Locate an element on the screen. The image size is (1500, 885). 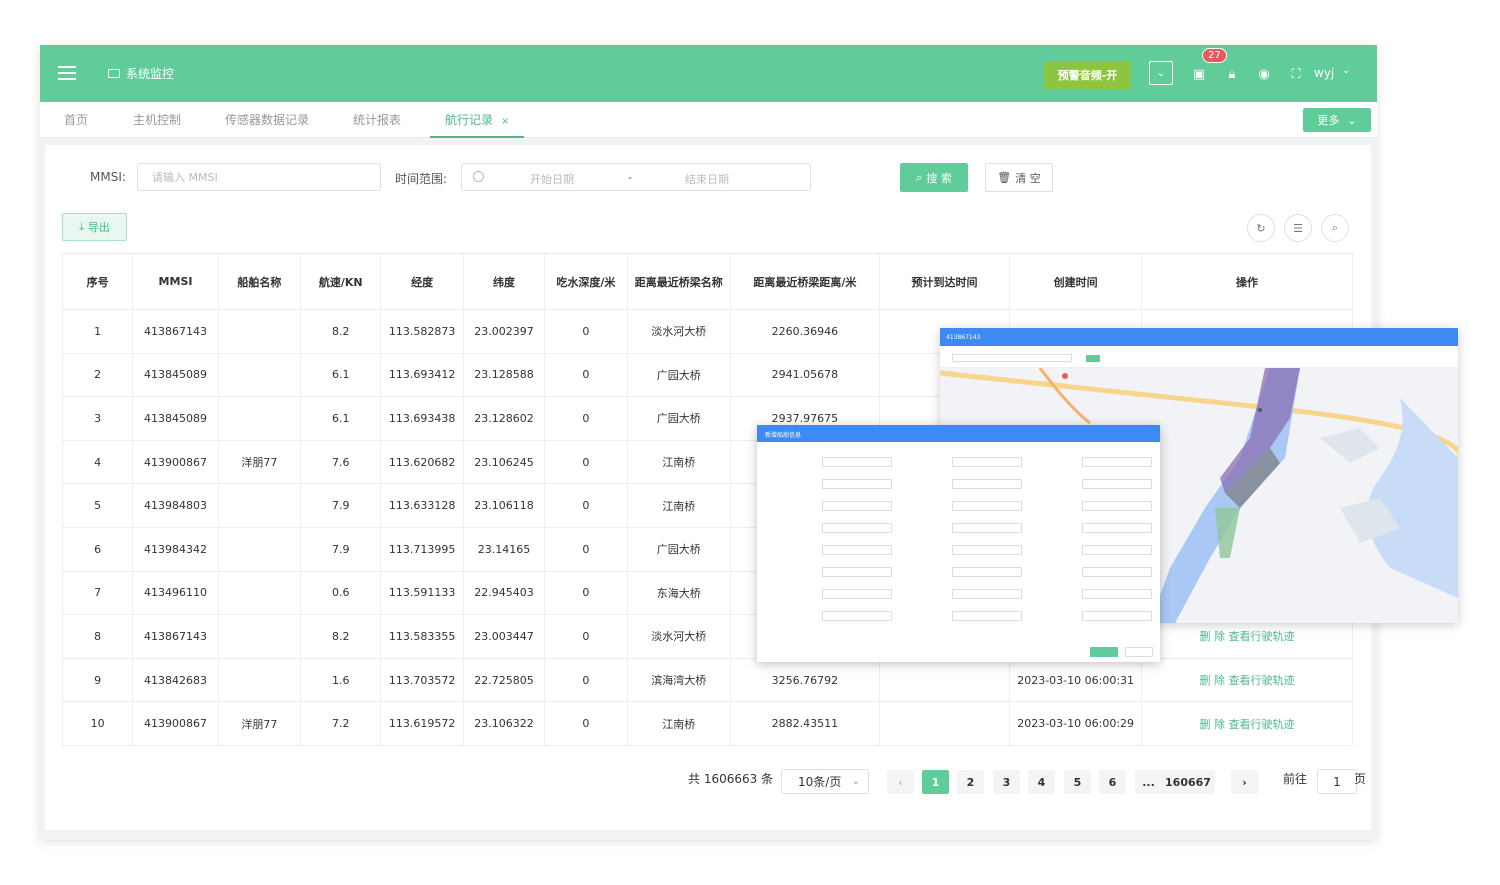
tab-host-control: 主机控制 is located at coordinates (157, 120).